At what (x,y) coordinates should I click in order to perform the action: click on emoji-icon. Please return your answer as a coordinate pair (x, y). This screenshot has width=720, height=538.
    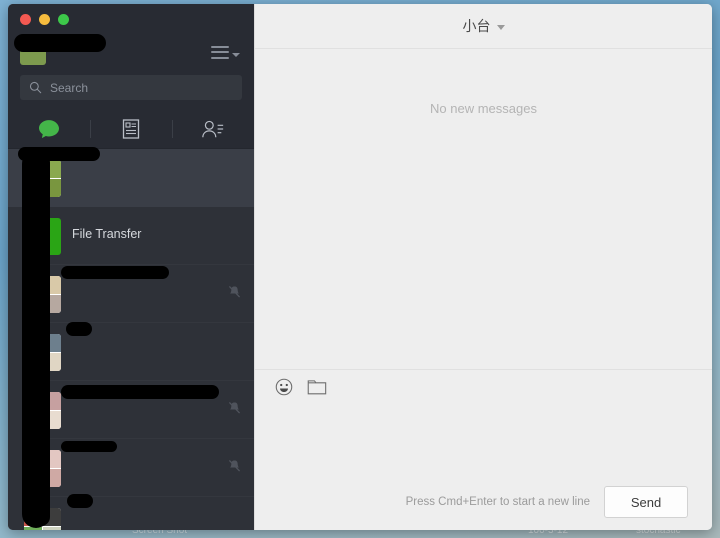
    Looking at the image, I should click on (284, 386).